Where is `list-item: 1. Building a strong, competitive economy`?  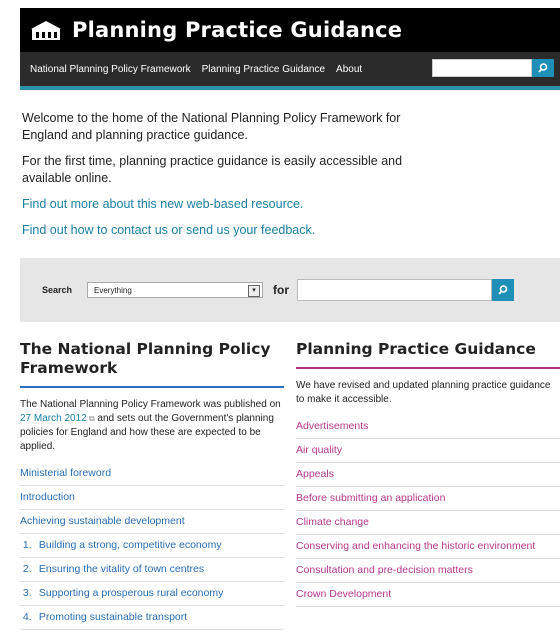
list-item: 1. Building a strong, competitive economy is located at coordinates (152, 546).